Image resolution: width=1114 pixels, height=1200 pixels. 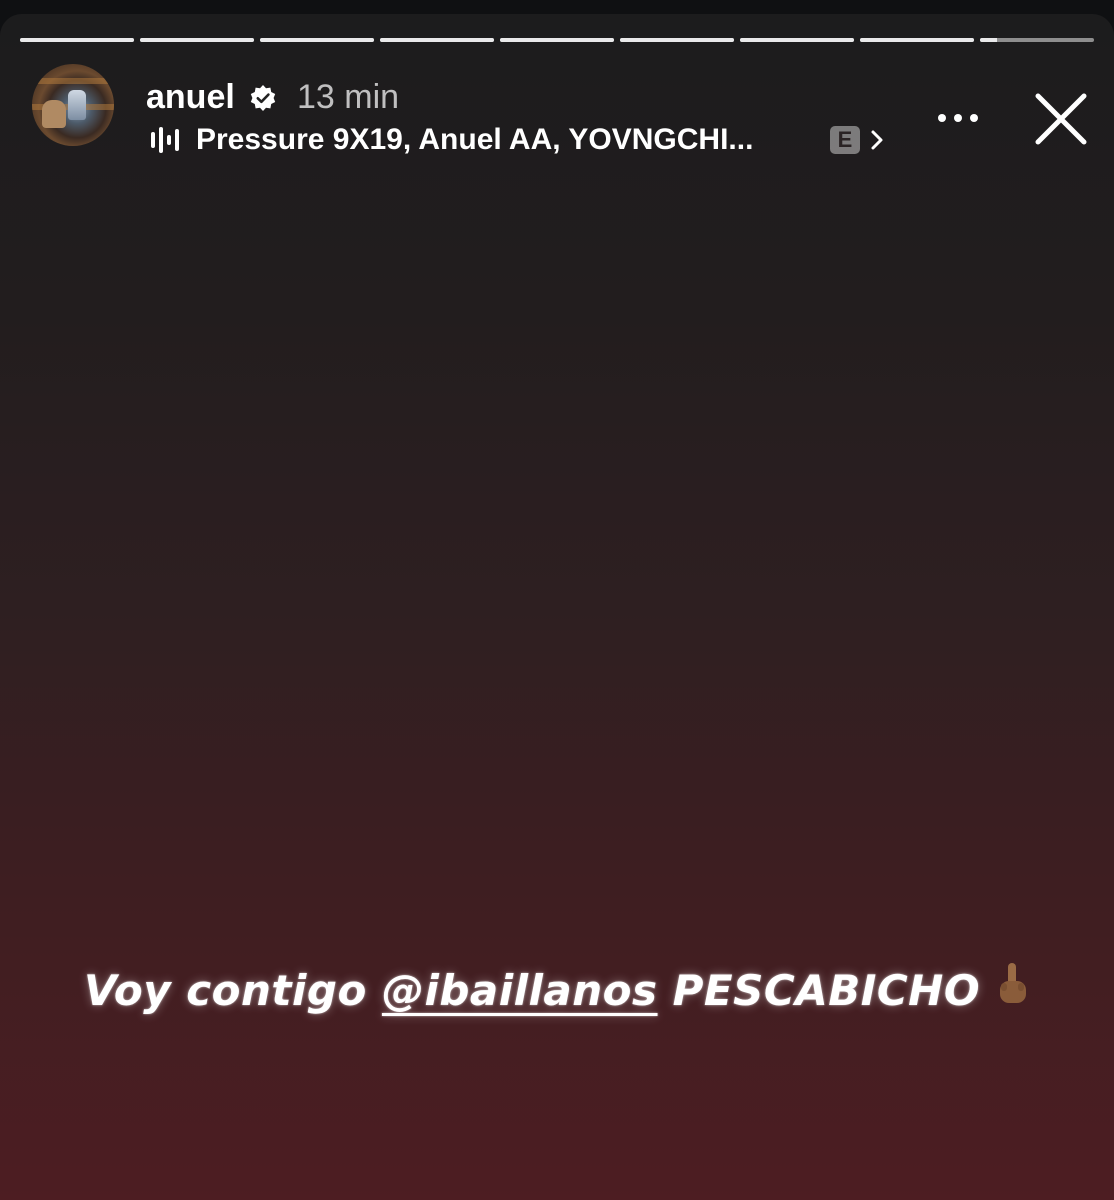 I want to click on story-caption: Voy contigo @ibaillanos PESCABICHO, so click(x=557, y=993).